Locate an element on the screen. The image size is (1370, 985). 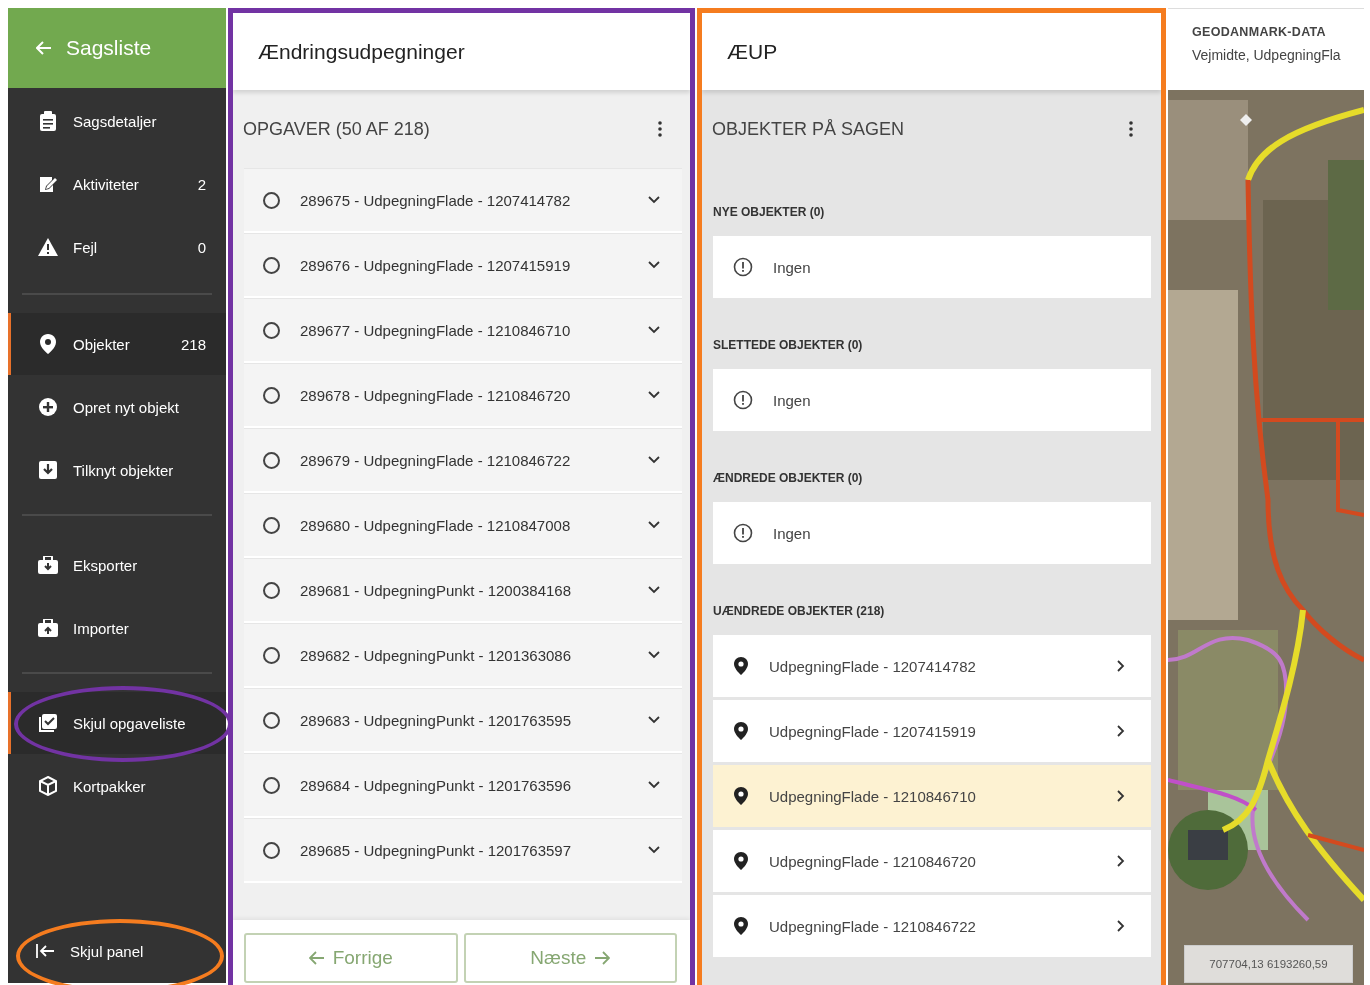
sidebar-item-label: Objekter is located at coordinates (102, 344).